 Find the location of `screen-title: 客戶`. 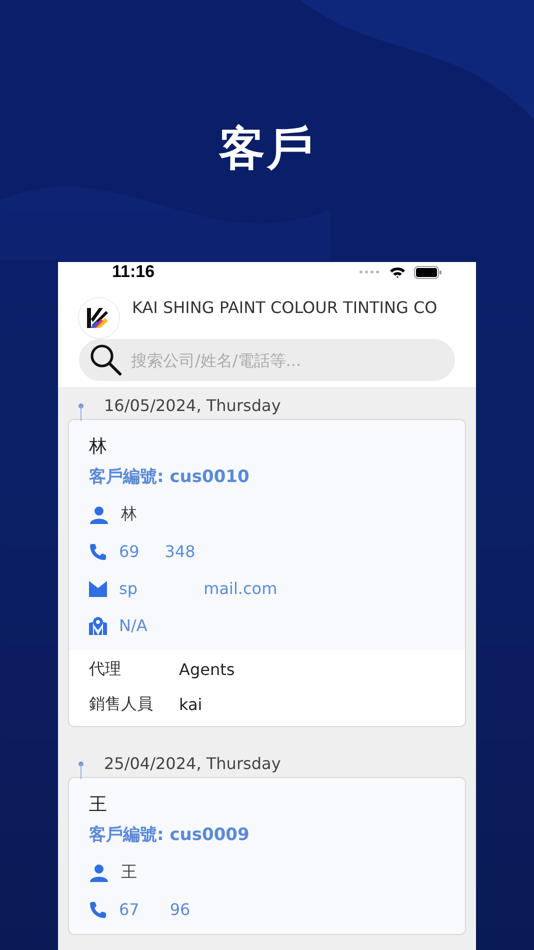

screen-title: 客戶 is located at coordinates (267, 148).